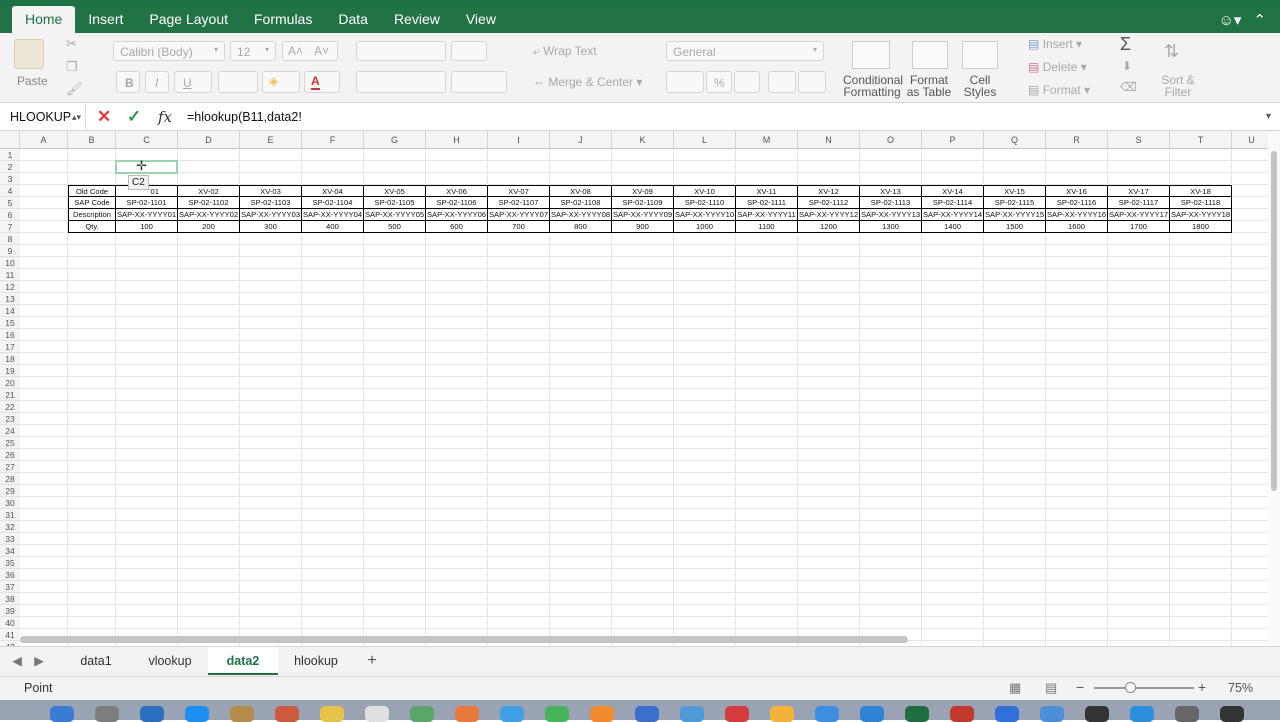  Describe the element at coordinates (322, 82) in the screenshot. I see `font-color-button: A` at that location.